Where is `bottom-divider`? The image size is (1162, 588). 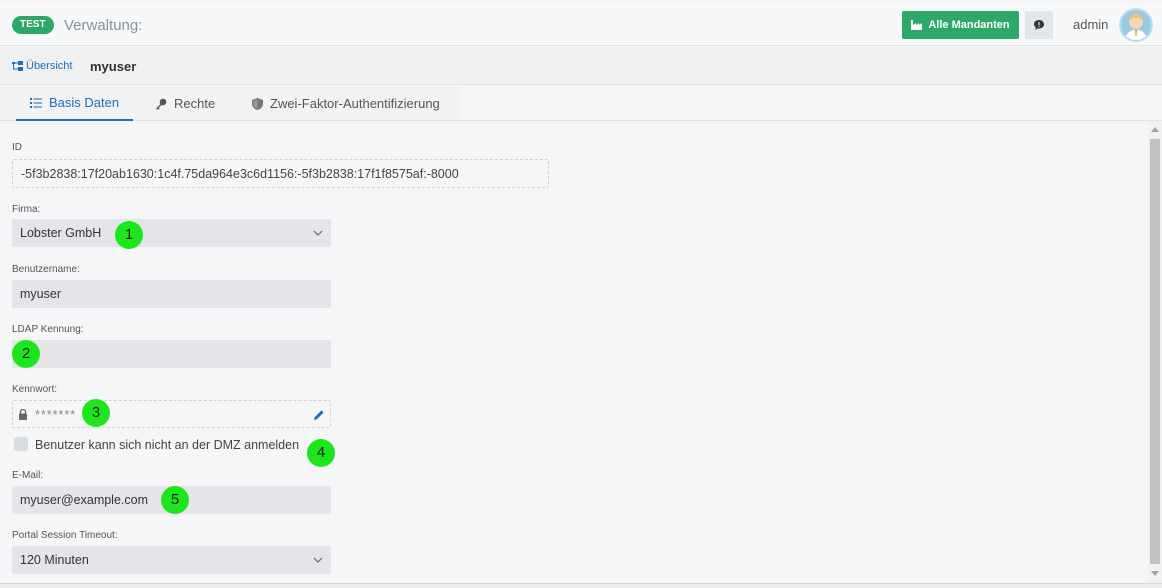
bottom-divider is located at coordinates (581, 585).